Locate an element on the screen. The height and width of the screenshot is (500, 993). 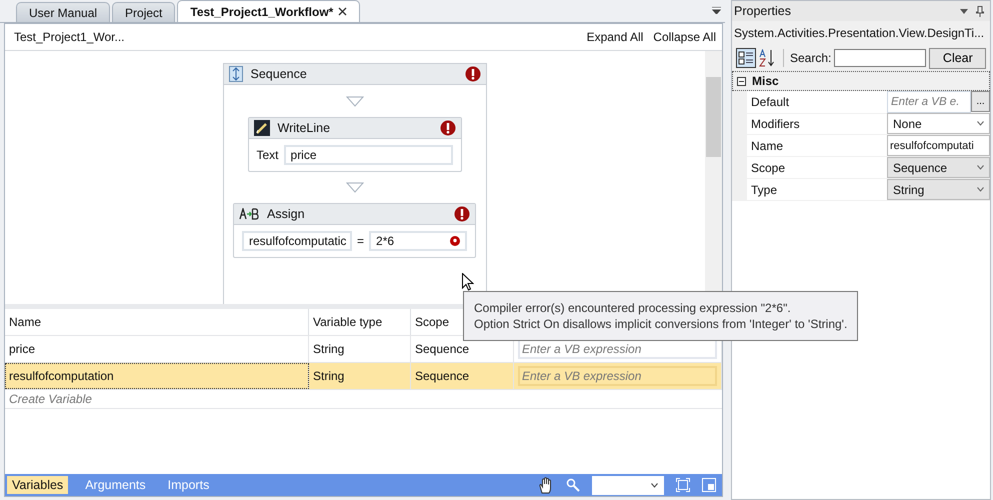
property-text-field: resulfofcomputati is located at coordinates (938, 145).